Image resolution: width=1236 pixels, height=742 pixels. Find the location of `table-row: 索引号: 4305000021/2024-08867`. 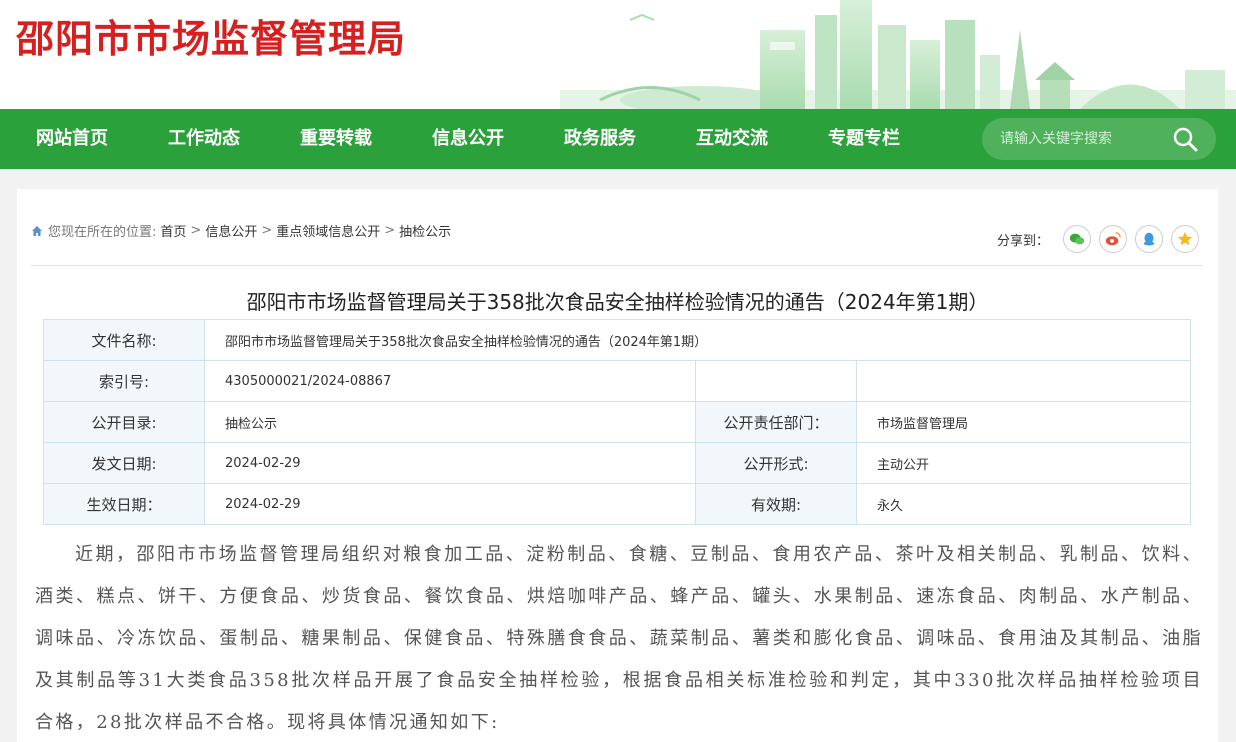

table-row: 索引号: 4305000021/2024-08867 is located at coordinates (617, 381).